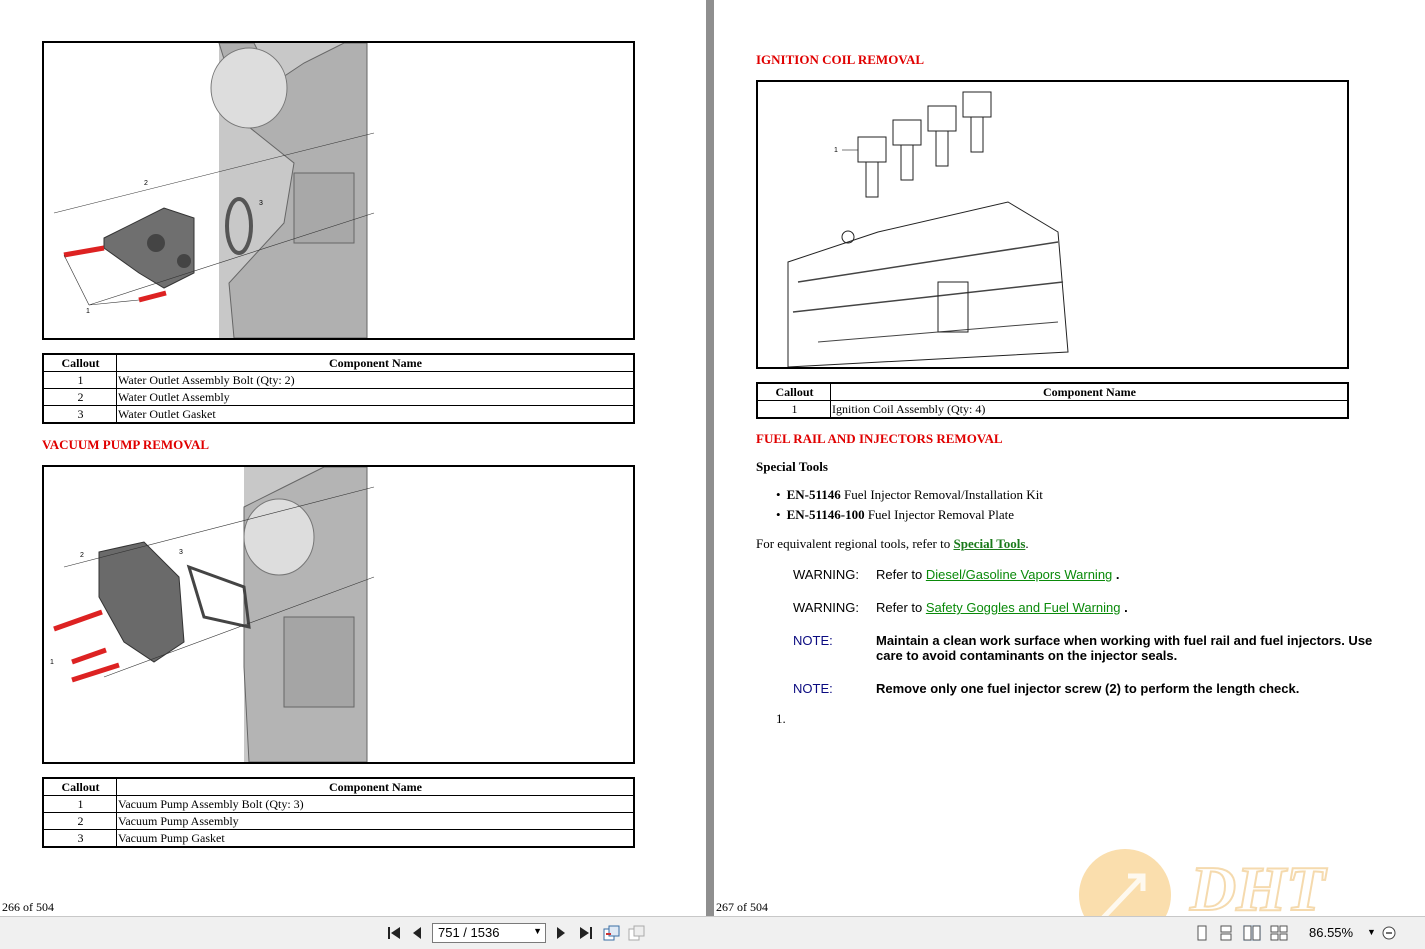 The width and height of the screenshot is (1425, 949). Describe the element at coordinates (1089, 409) in the screenshot. I see `component-cell: Ignition Coil Assembly (Qty: 4)` at that location.